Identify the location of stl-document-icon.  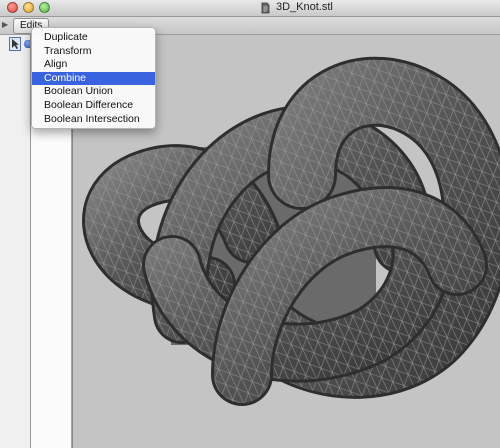
(265, 8).